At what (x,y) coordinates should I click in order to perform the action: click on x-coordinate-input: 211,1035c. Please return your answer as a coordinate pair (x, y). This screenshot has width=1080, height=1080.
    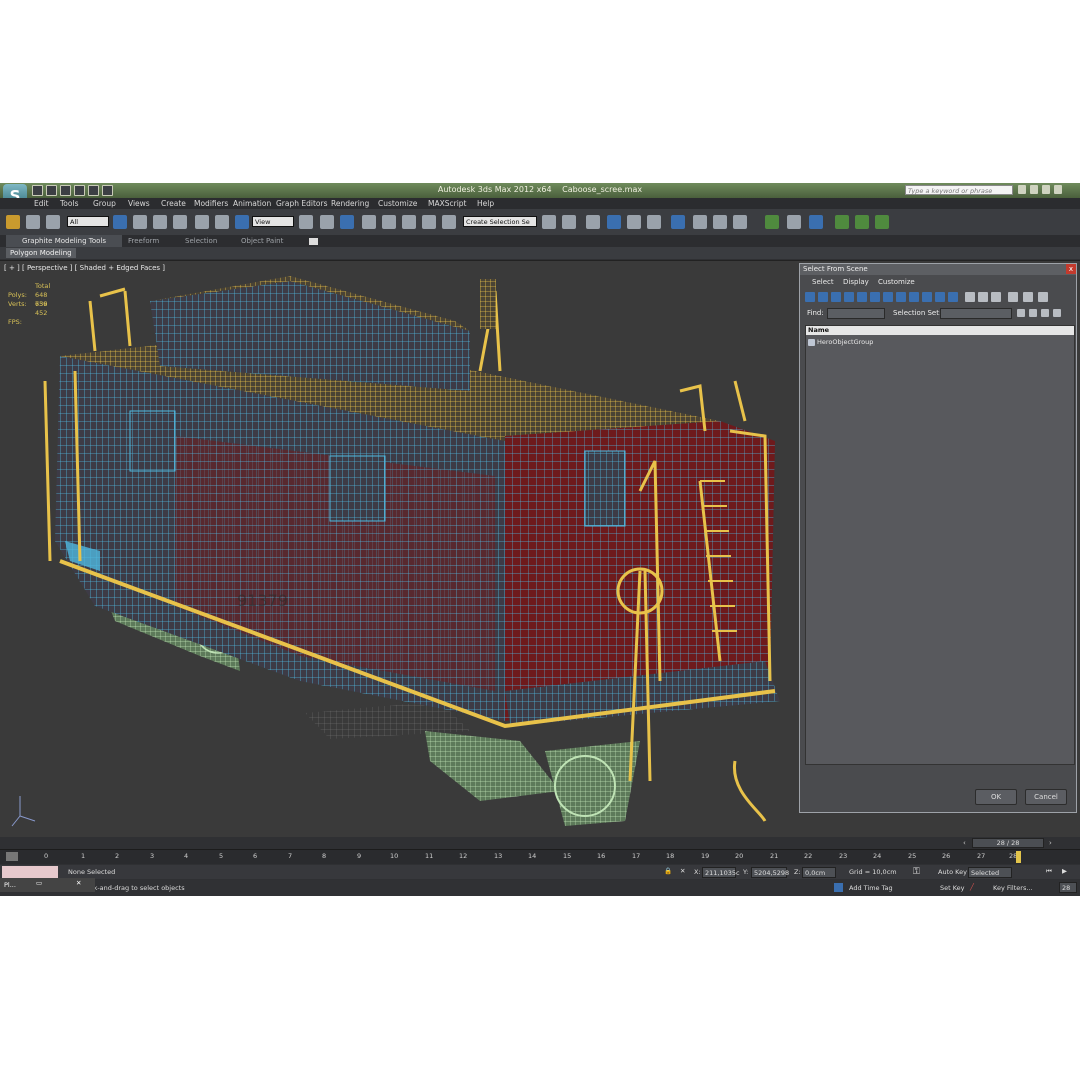
    Looking at the image, I should click on (721, 872).